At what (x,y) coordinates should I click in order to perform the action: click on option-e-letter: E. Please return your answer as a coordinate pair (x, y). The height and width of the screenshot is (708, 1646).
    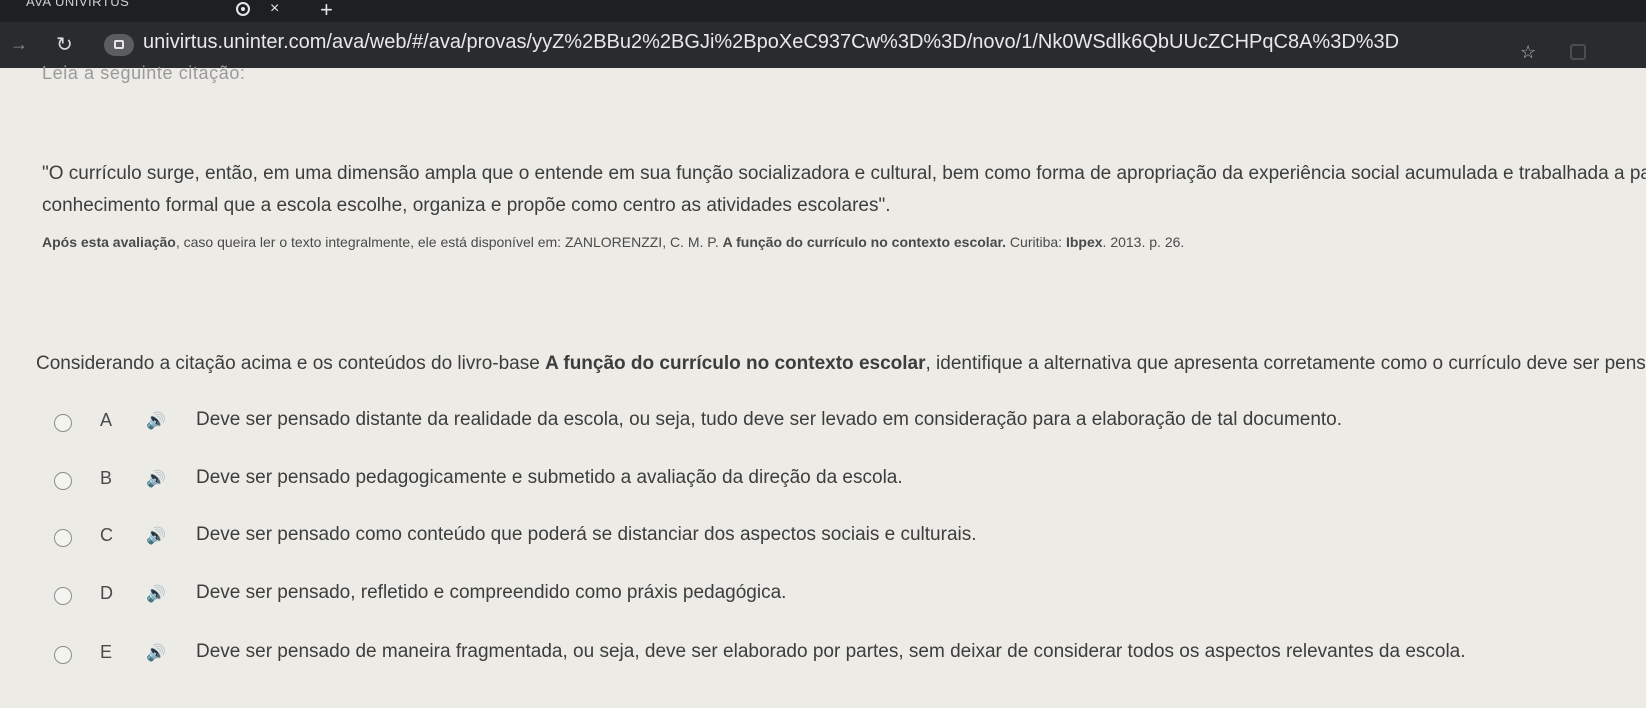
    Looking at the image, I should click on (106, 652).